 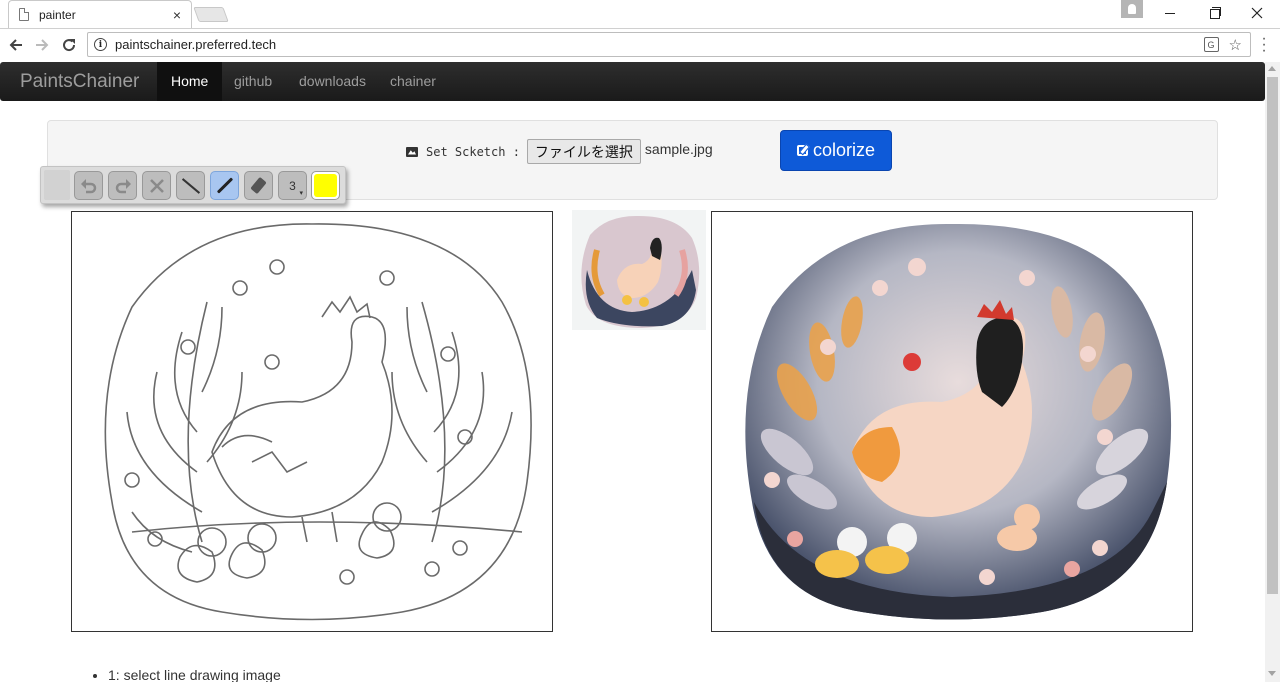 I want to click on translate-icon: G, so click(x=1211, y=44).